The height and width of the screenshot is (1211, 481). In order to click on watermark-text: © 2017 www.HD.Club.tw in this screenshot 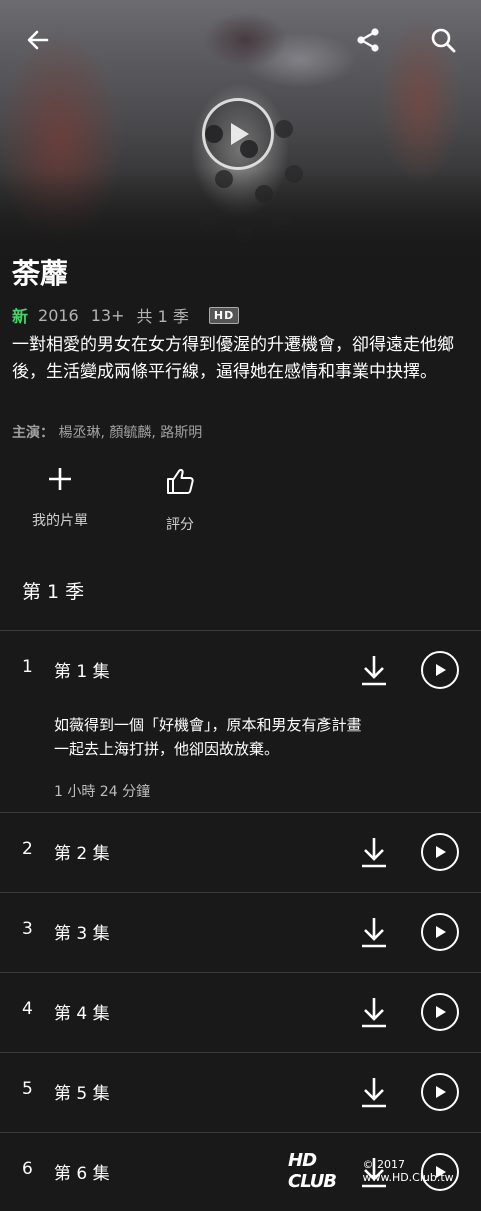, I will do `click(408, 1171)`.